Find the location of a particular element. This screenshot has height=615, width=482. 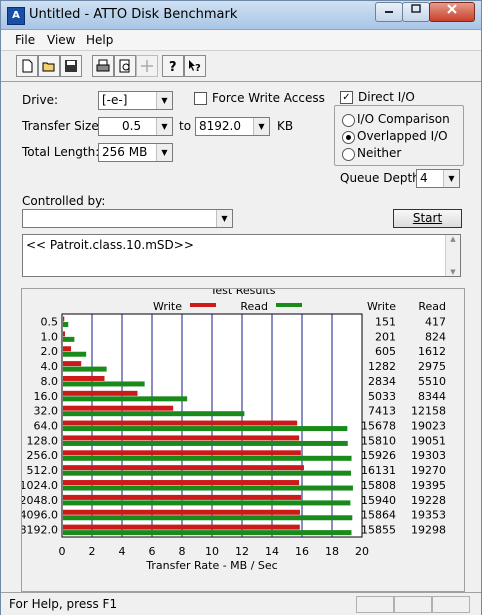

read-value: 19023 is located at coordinates (428, 426).